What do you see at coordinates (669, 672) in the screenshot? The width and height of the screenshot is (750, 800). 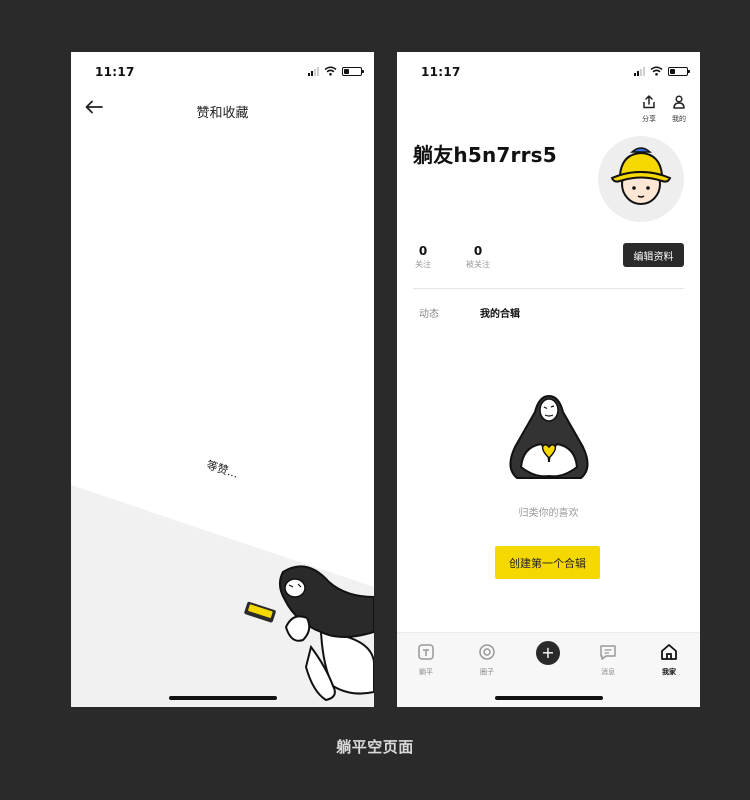 I see `tab-label: 我家` at bounding box center [669, 672].